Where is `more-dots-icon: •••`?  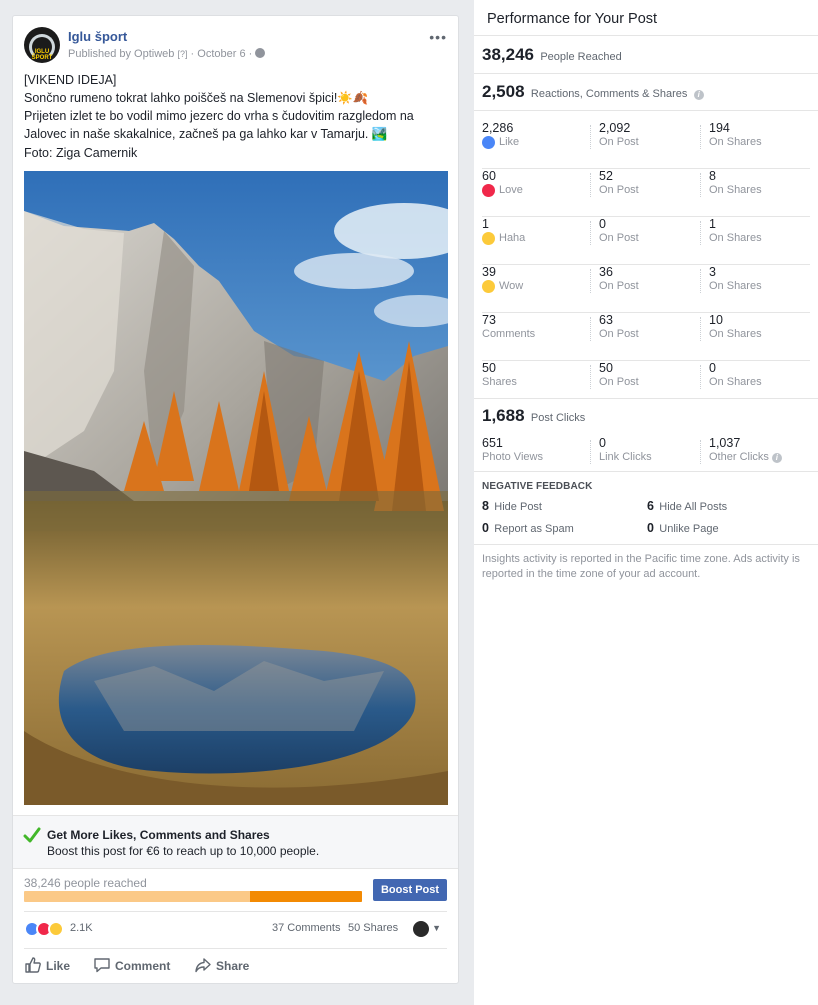
more-dots-icon: ••• is located at coordinates (438, 37).